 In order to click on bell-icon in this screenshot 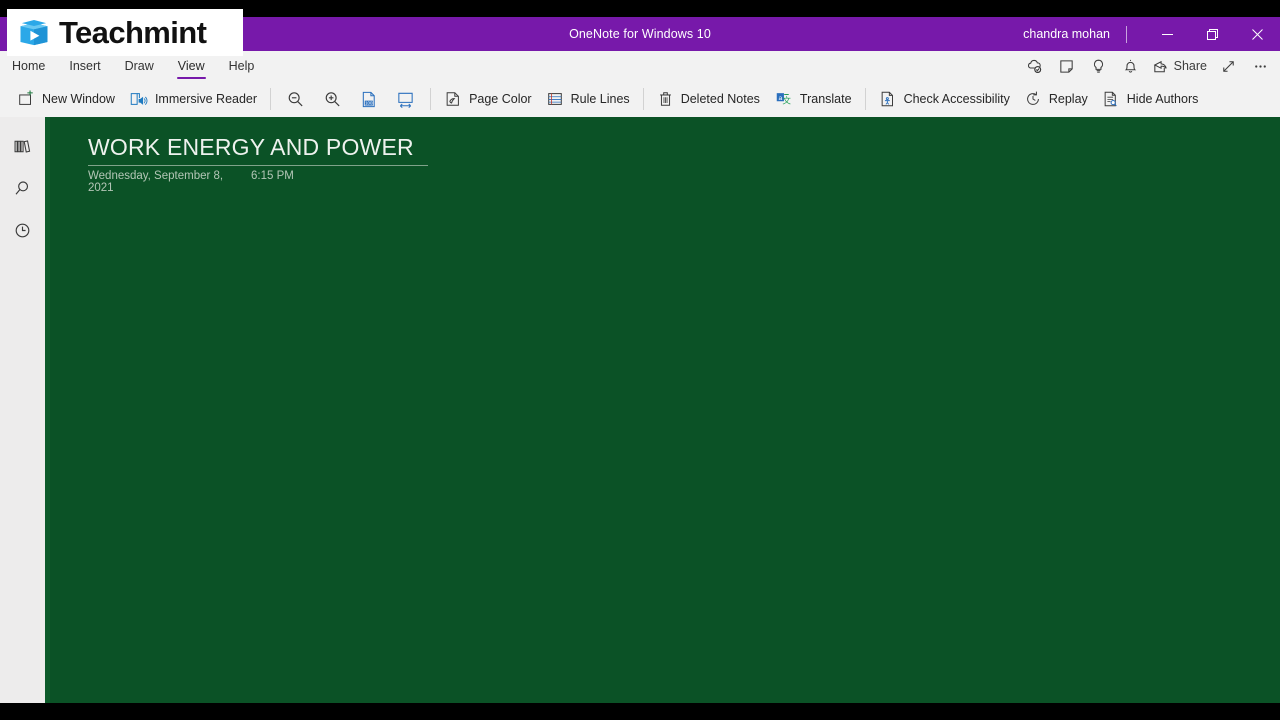, I will do `click(1130, 66)`.